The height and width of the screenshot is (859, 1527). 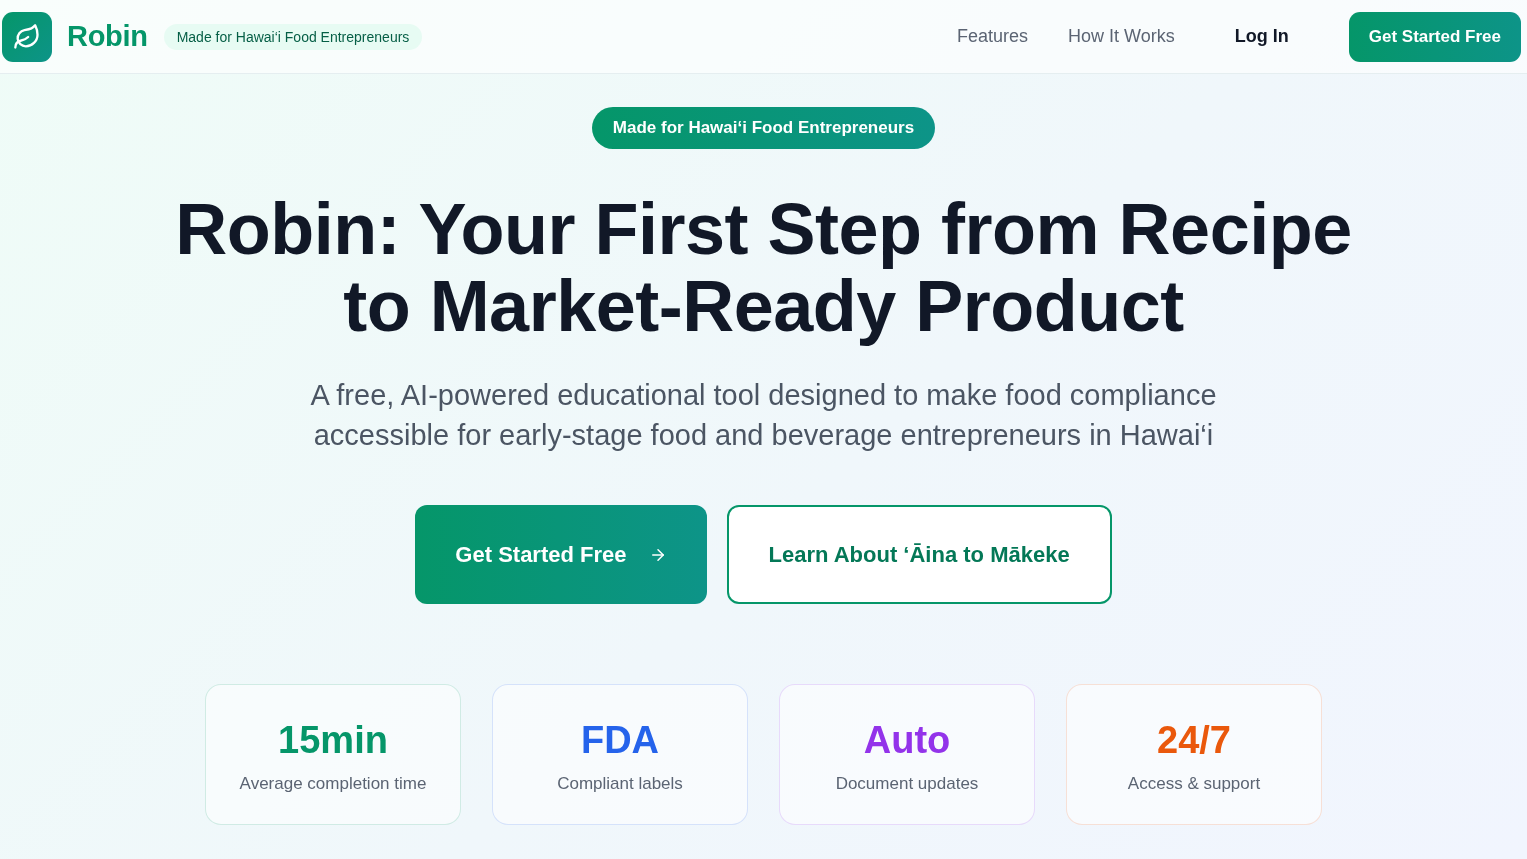 What do you see at coordinates (27, 36) in the screenshot?
I see `leaf-logo-icon` at bounding box center [27, 36].